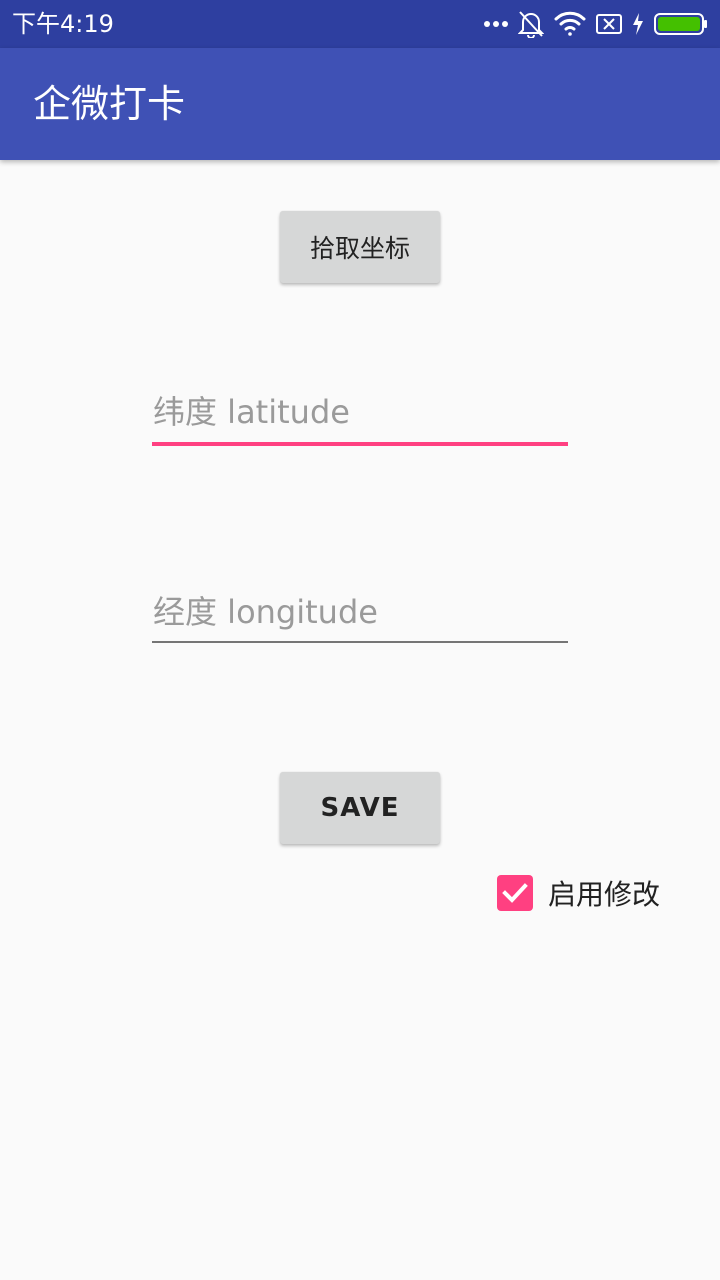  I want to click on pick-coordinates-button: 拾取坐标, so click(360, 247).